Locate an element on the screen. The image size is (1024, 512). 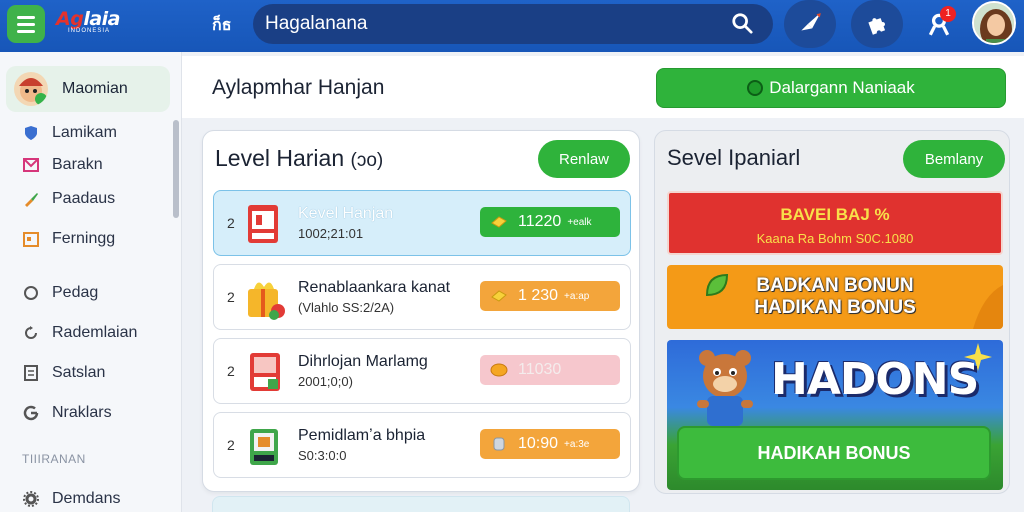
sidebar-item-label: Nraklars is located at coordinates (82, 412).